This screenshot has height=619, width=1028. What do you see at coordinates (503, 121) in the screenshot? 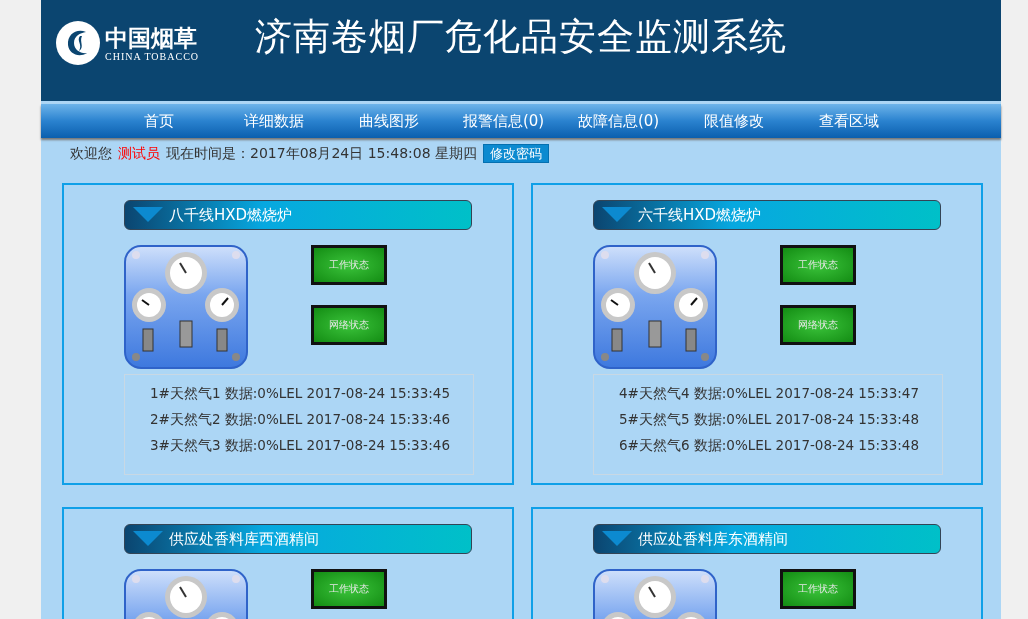
I see `nav-link: 报警信息(0)` at bounding box center [503, 121].